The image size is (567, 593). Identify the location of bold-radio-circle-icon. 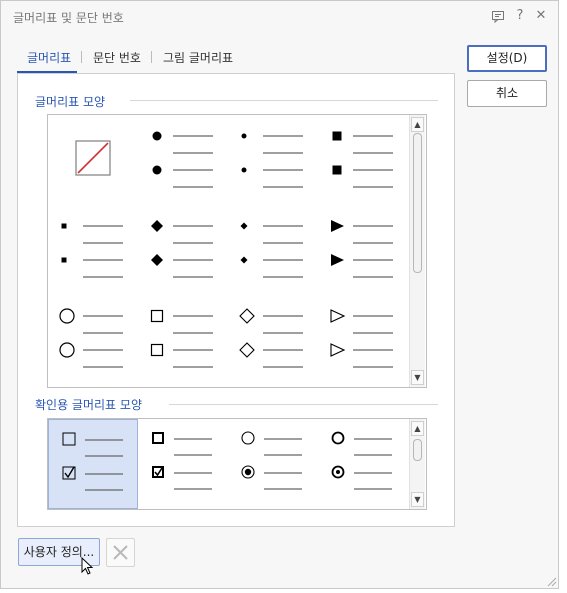
(361, 460).